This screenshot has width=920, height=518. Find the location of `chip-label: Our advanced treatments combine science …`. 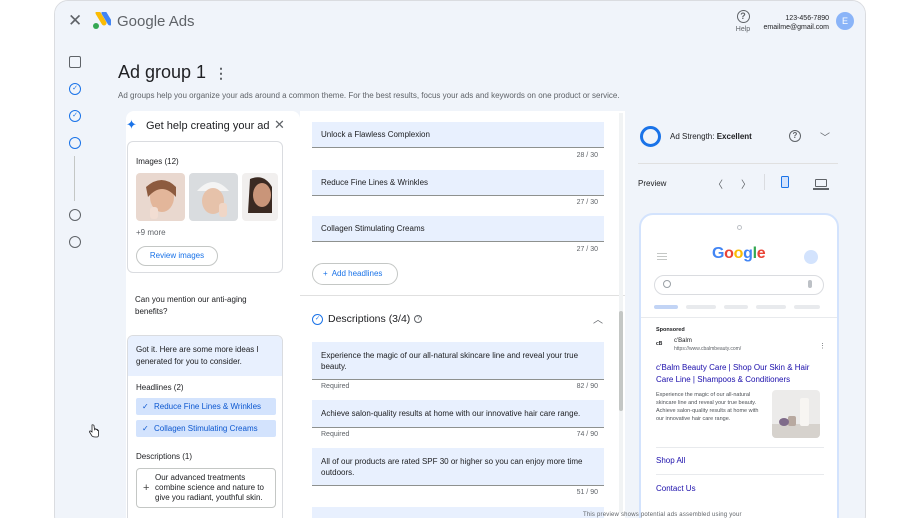

chip-label: Our advanced treatments combine science … is located at coordinates (209, 487).